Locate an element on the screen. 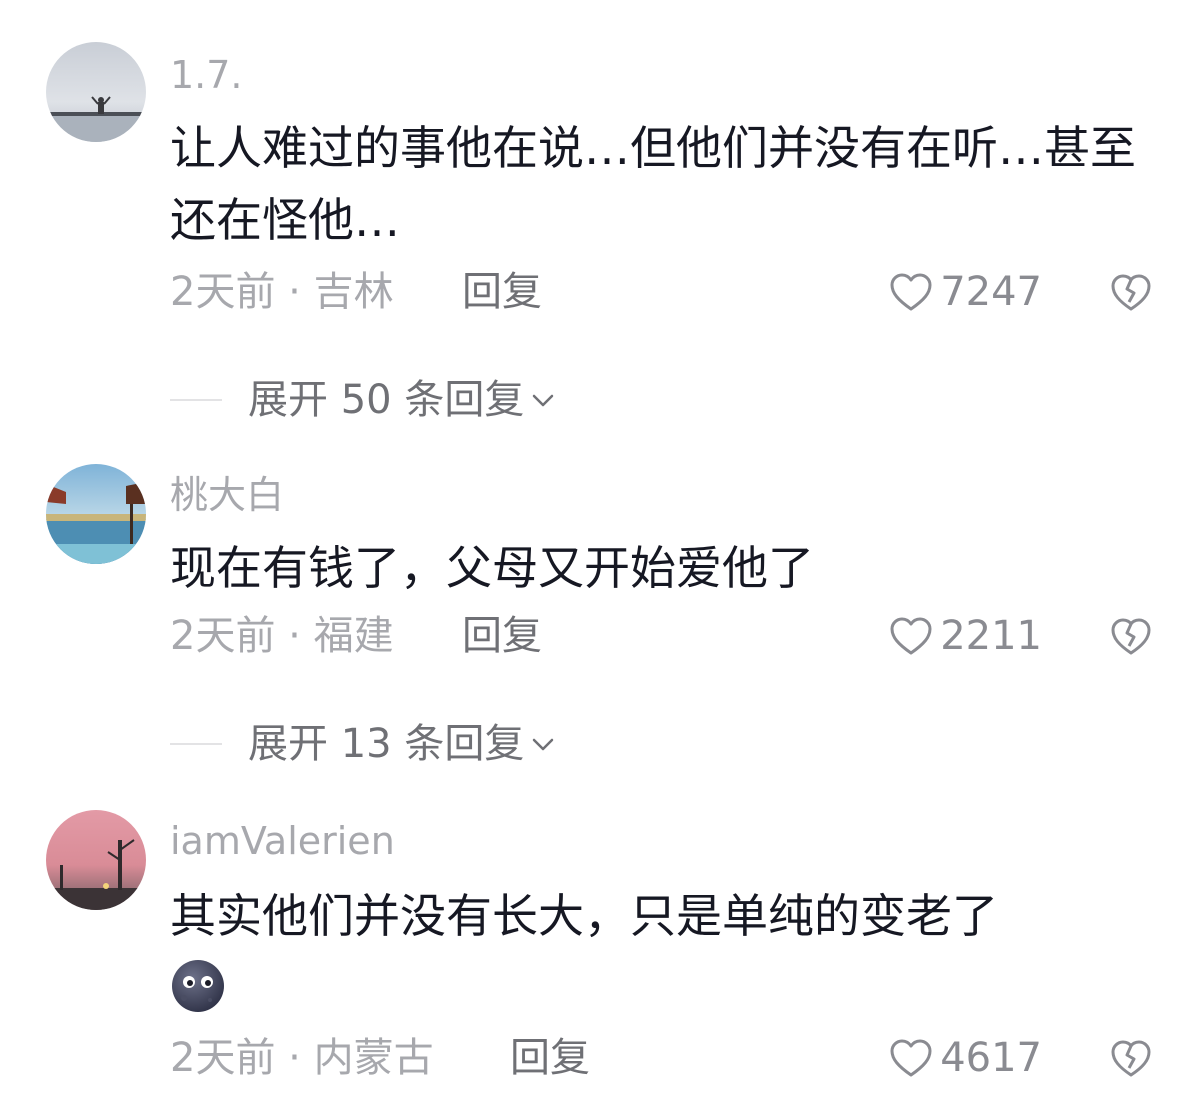 Image resolution: width=1200 pixels, height=1109 pixels. like-count: 2211 is located at coordinates (991, 636).